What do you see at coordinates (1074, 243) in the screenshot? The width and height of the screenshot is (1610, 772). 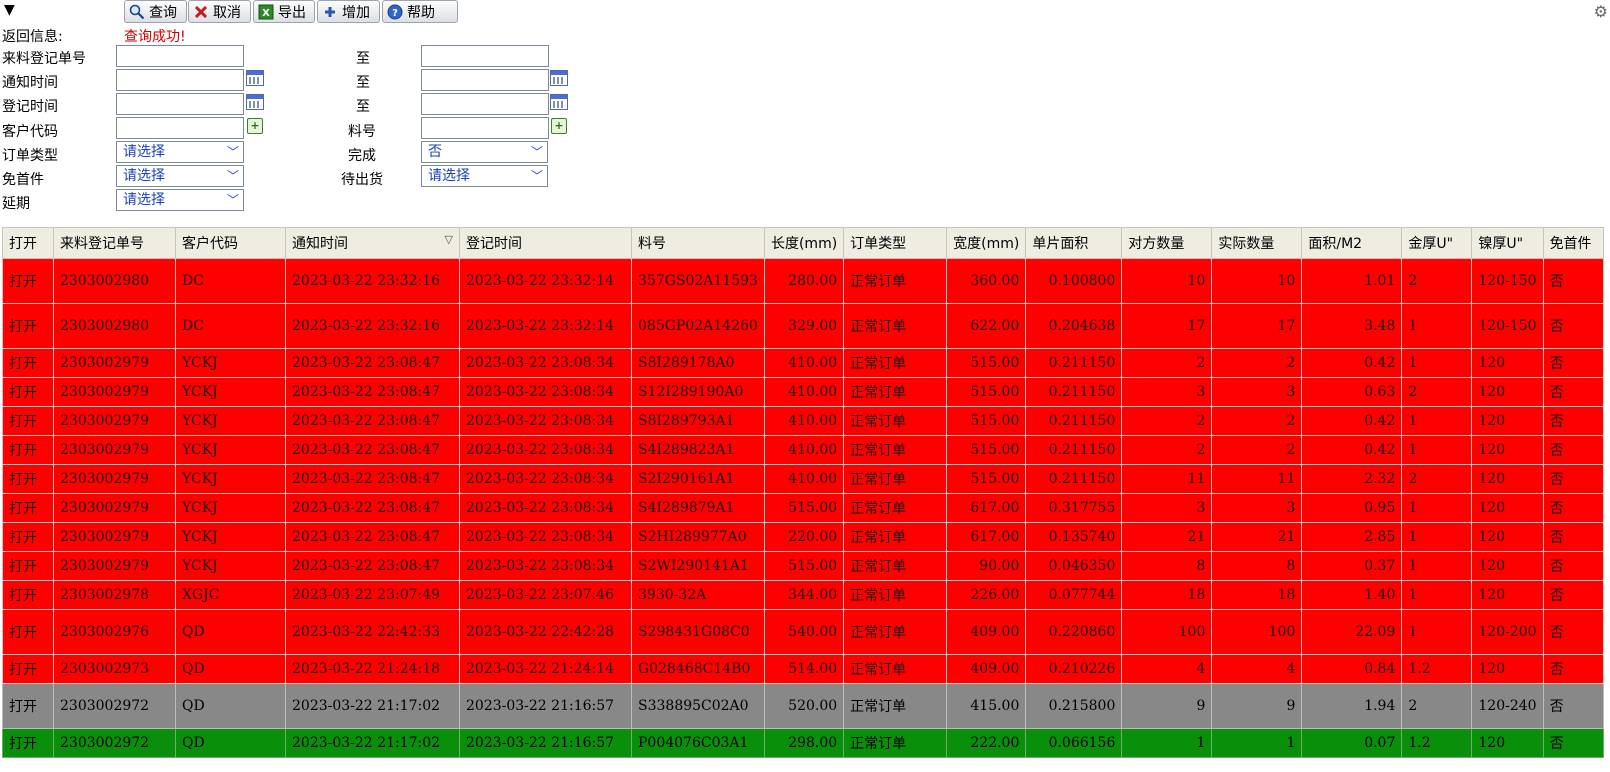 I see `column-header: 单片面积` at bounding box center [1074, 243].